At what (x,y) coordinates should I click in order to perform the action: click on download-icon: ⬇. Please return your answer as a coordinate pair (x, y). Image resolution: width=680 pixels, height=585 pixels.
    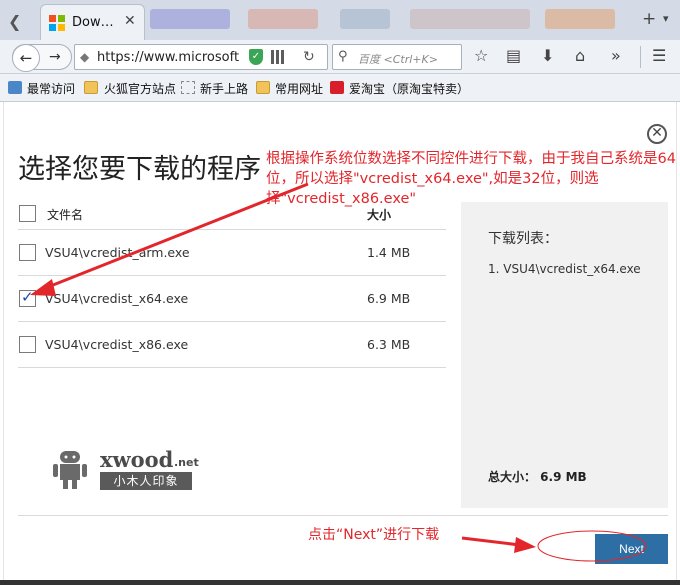
    Looking at the image, I should click on (547, 55).